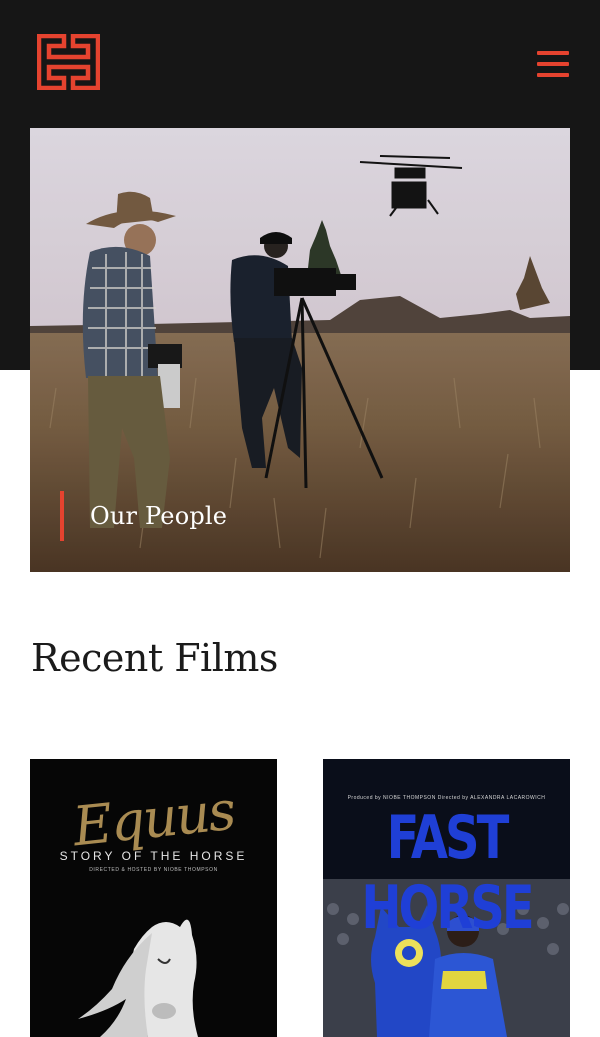 This screenshot has height=1037, width=600. I want to click on hamburger-menu-icon, so click(553, 65).